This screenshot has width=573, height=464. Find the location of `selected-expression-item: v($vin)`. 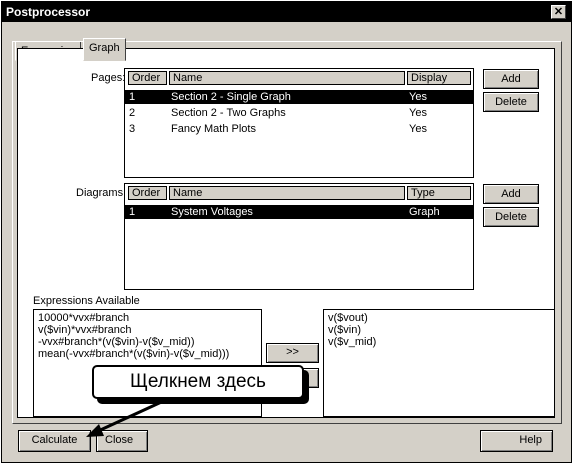

selected-expression-item: v($vin) is located at coordinates (439, 330).